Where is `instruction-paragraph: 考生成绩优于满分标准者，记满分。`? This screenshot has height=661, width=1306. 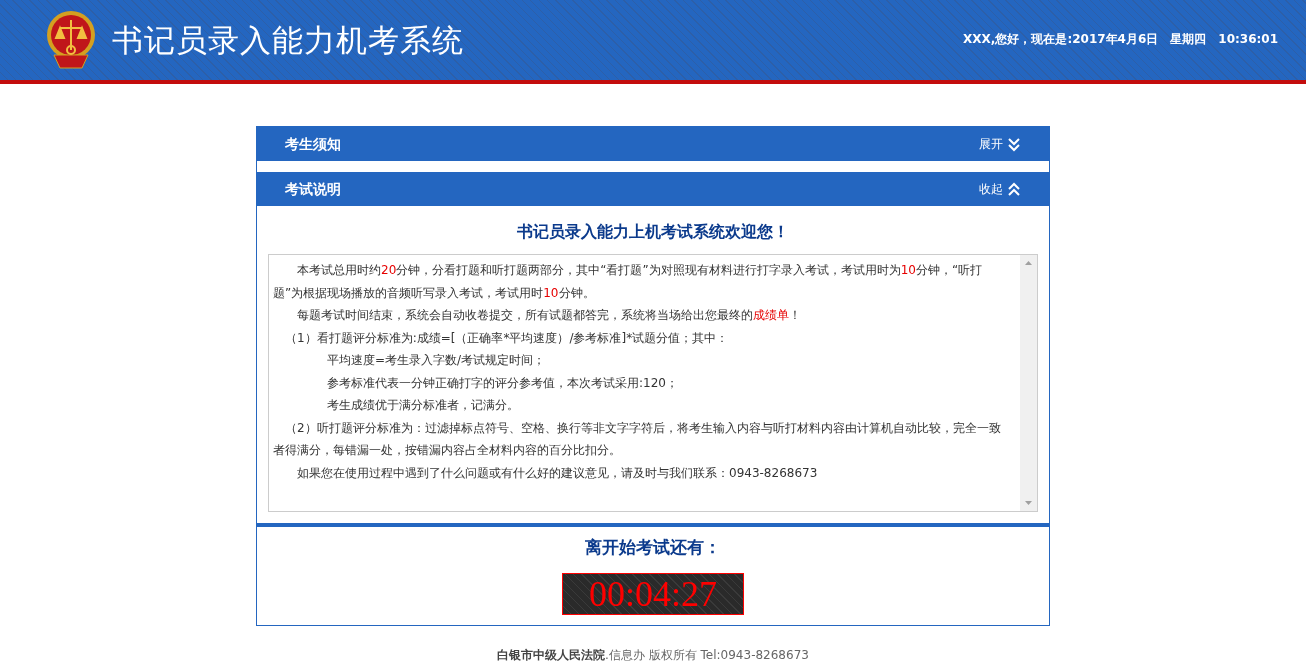
instruction-paragraph: 考生成绩优于满分标准者，记满分。 is located at coordinates (423, 405).